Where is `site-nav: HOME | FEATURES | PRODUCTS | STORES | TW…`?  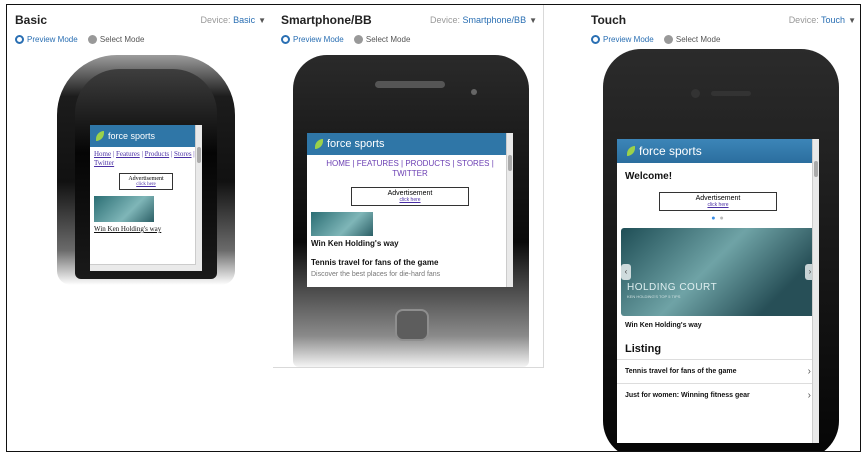
site-nav: HOME | FEATURES | PRODUCTS | STORES | TW… is located at coordinates (410, 169).